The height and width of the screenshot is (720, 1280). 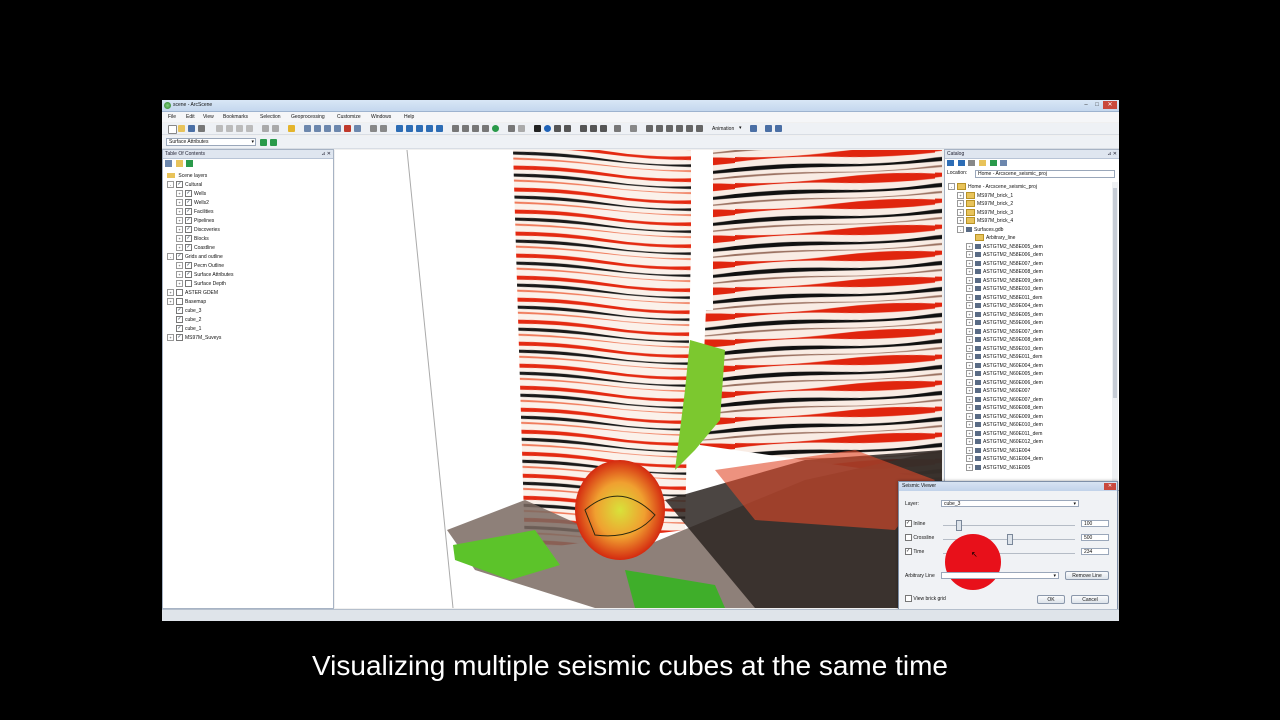 I want to click on catalog-raster: + ASTGTM2_N61E004_dem, so click(x=1004, y=459).